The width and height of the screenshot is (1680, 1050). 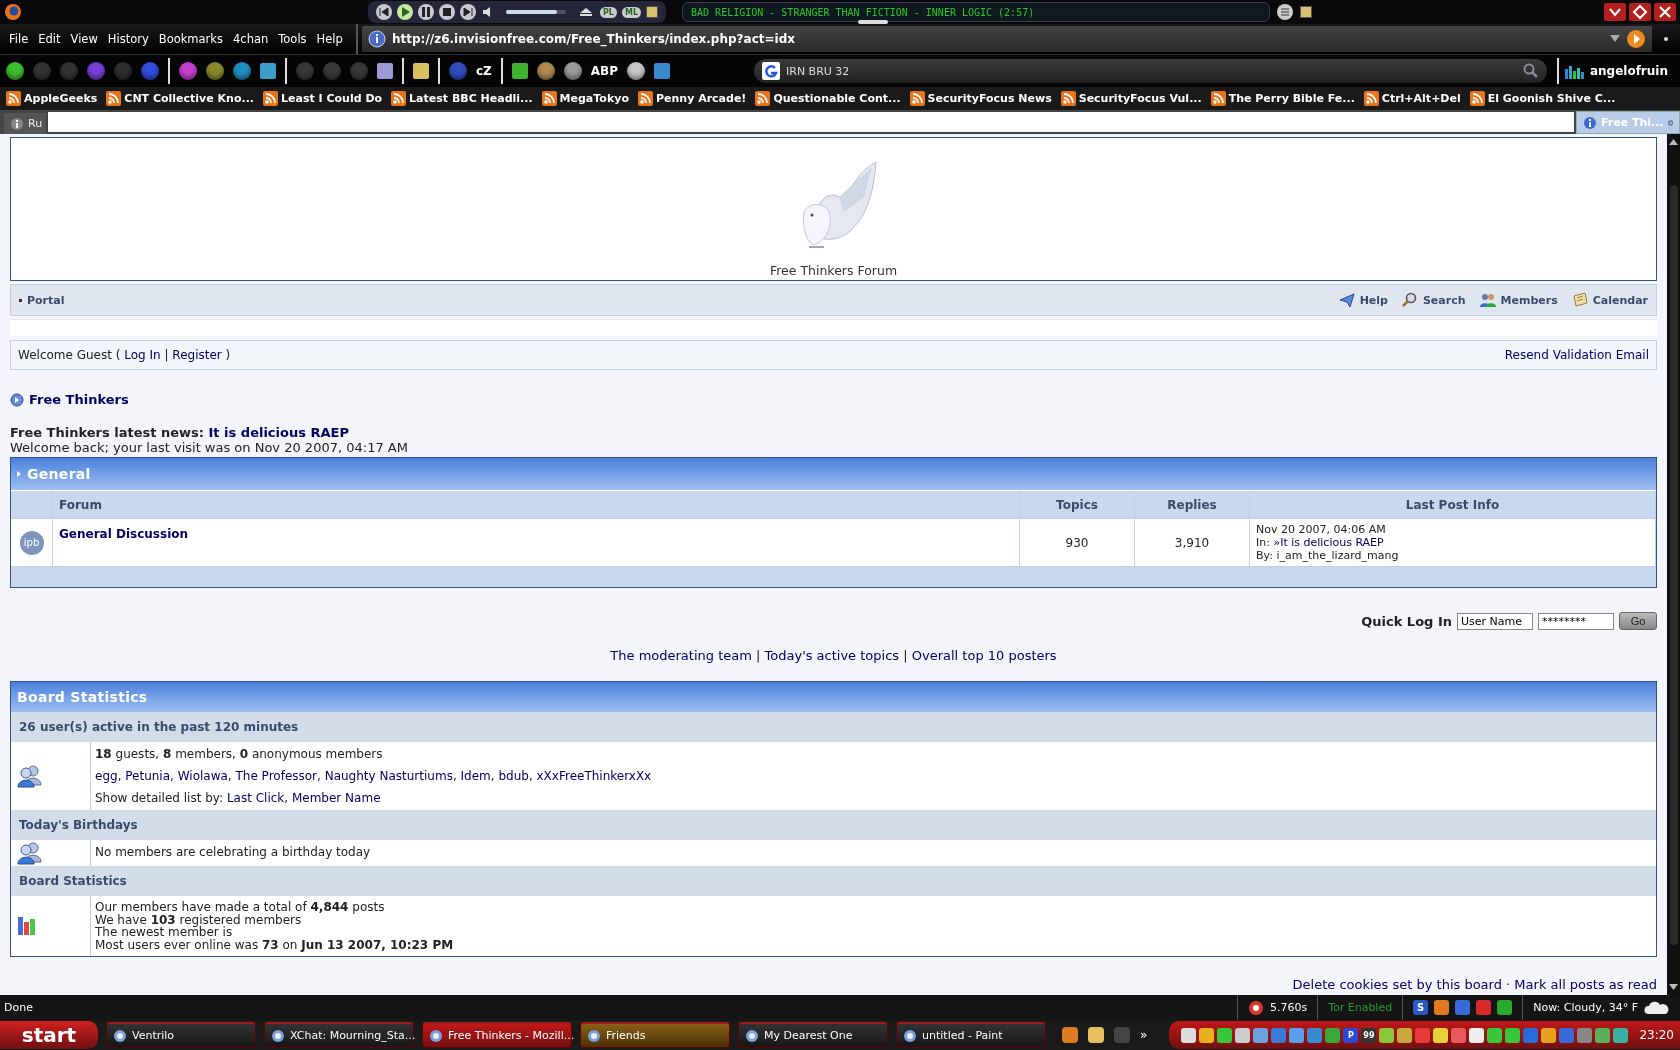 What do you see at coordinates (82, 697) in the screenshot?
I see `statistics-title: Board Statistics` at bounding box center [82, 697].